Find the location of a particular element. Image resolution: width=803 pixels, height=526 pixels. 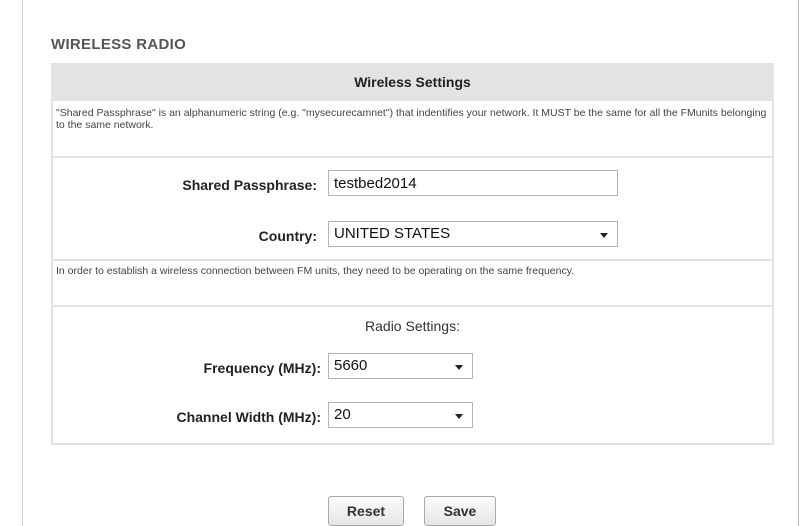

reset-button: Reset is located at coordinates (366, 511).